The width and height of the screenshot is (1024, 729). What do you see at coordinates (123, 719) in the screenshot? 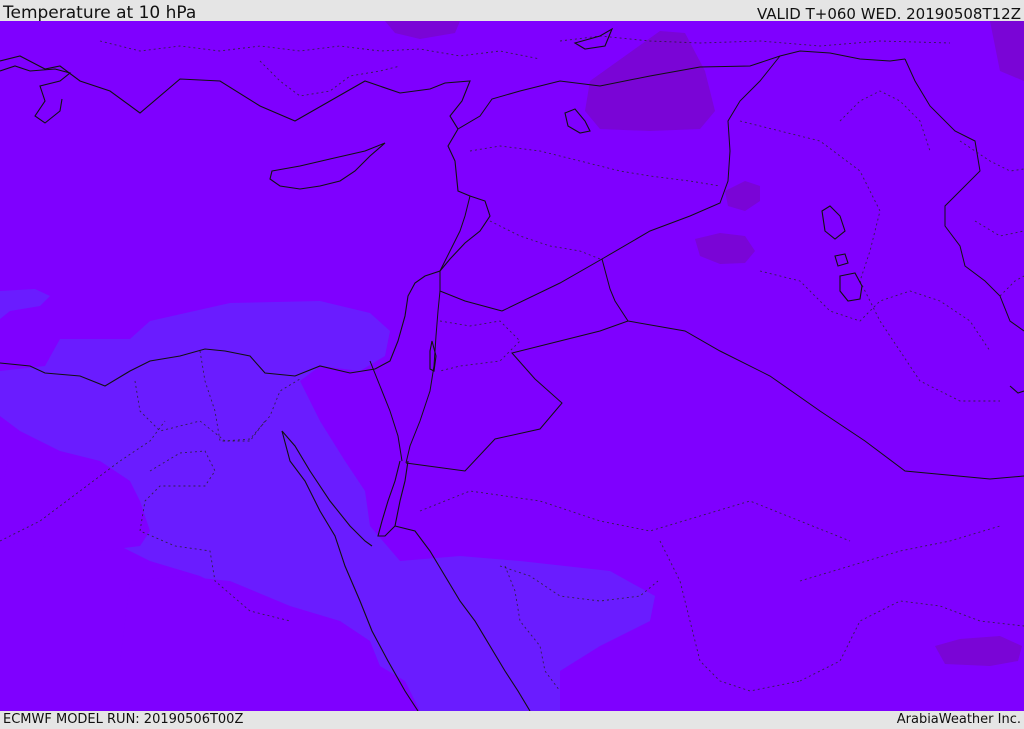
I see `model-run: ECMWF MODEL RUN: 20190506T00Z` at bounding box center [123, 719].